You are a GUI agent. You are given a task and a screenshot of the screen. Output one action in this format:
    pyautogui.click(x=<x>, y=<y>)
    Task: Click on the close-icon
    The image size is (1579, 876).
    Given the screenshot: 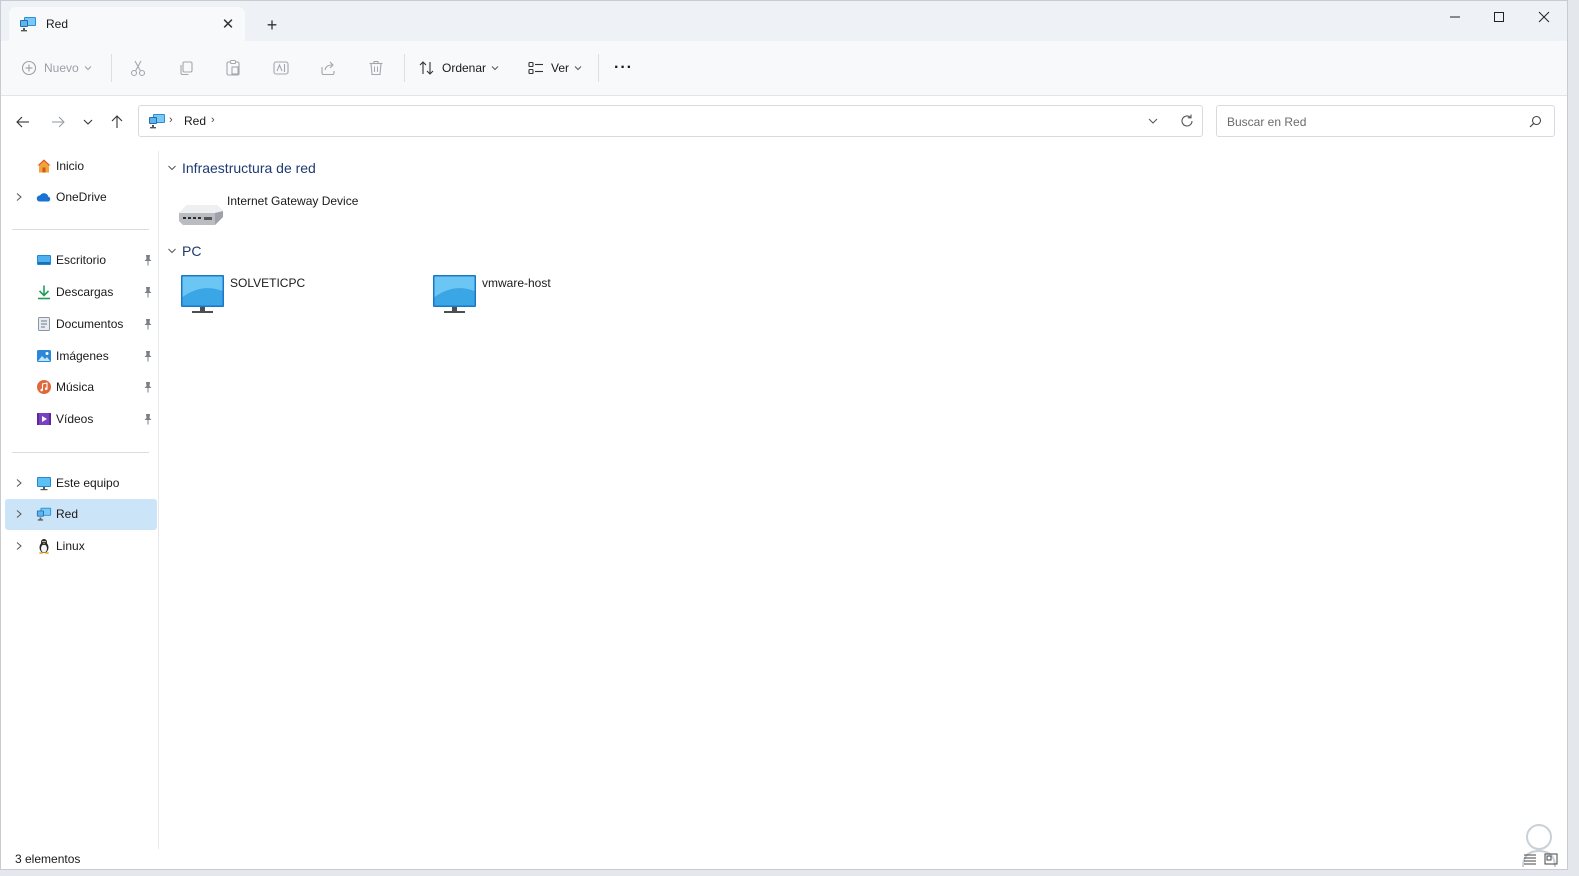 What is the action you would take?
    pyautogui.click(x=1544, y=17)
    